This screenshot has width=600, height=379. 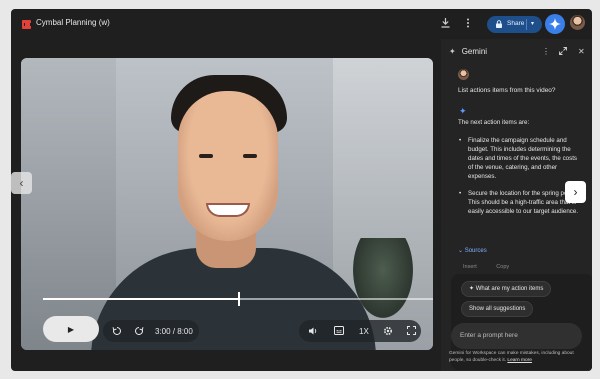 What do you see at coordinates (463, 74) in the screenshot?
I see `avatar` at bounding box center [463, 74].